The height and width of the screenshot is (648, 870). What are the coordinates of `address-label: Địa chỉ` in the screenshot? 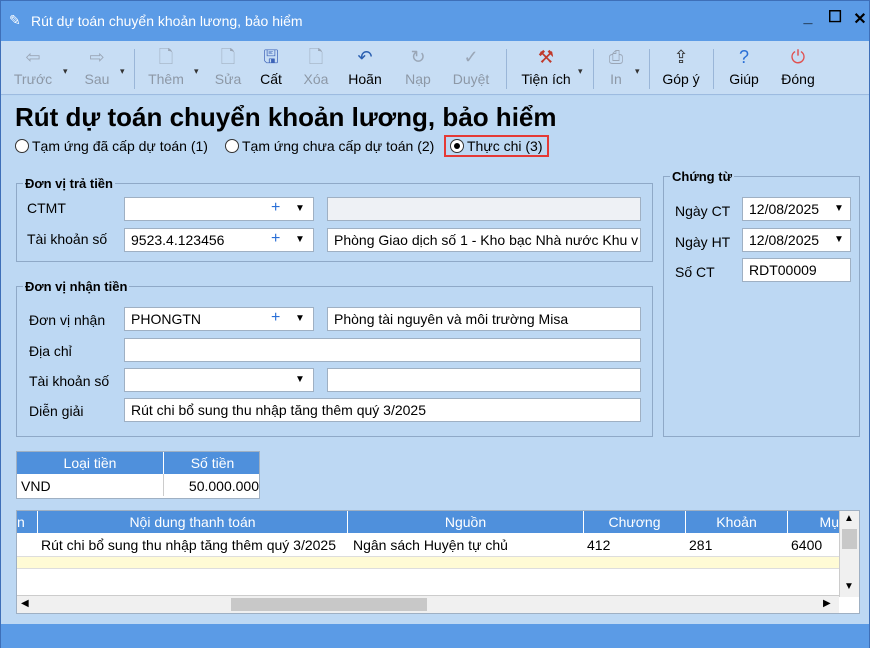 It's located at (50, 351).